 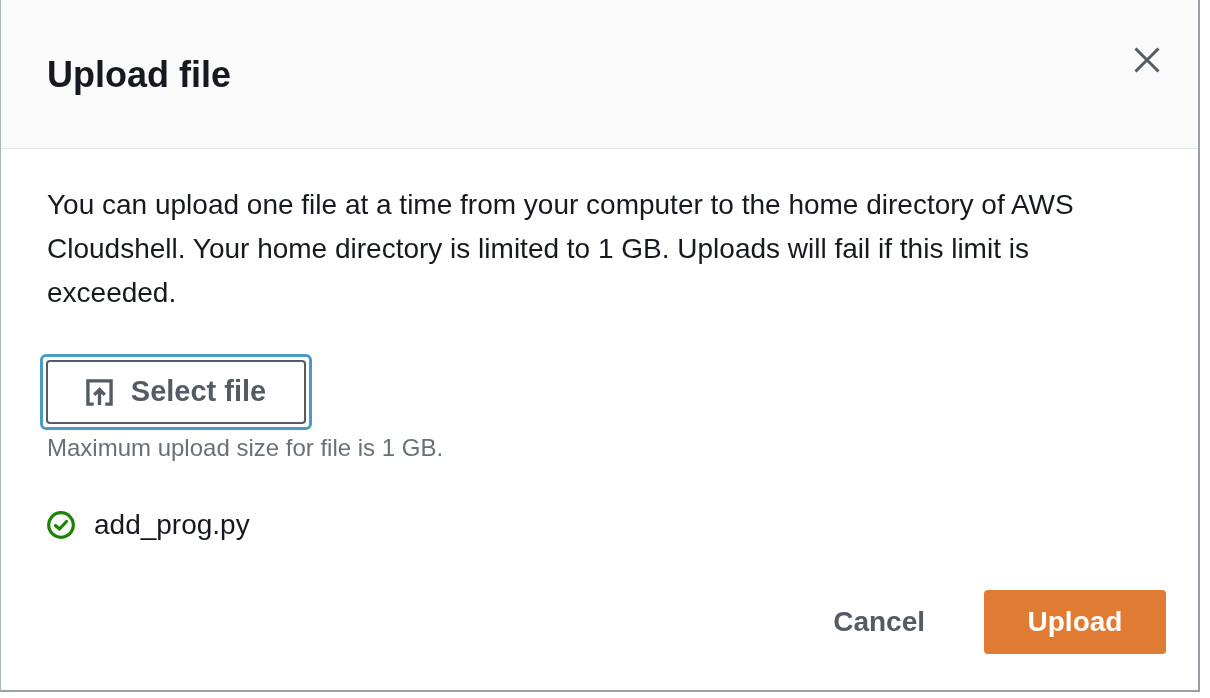 I want to click on close-button, so click(x=1147, y=60).